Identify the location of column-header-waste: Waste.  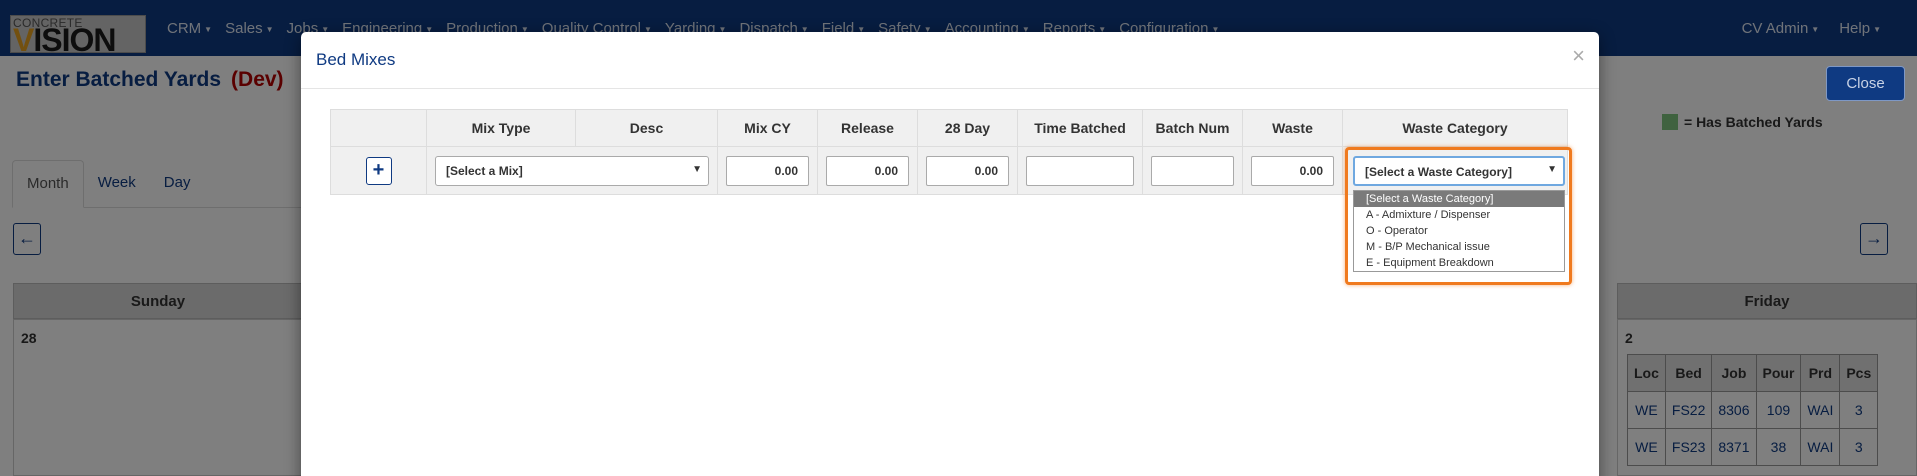
(1292, 128).